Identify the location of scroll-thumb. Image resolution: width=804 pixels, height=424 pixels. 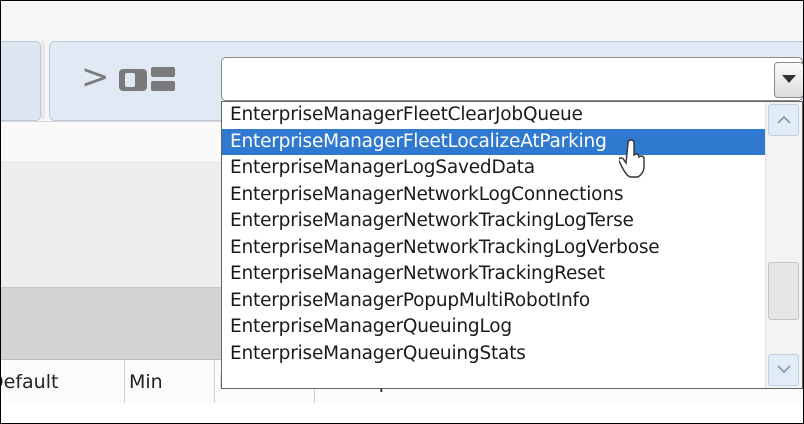
(783, 291).